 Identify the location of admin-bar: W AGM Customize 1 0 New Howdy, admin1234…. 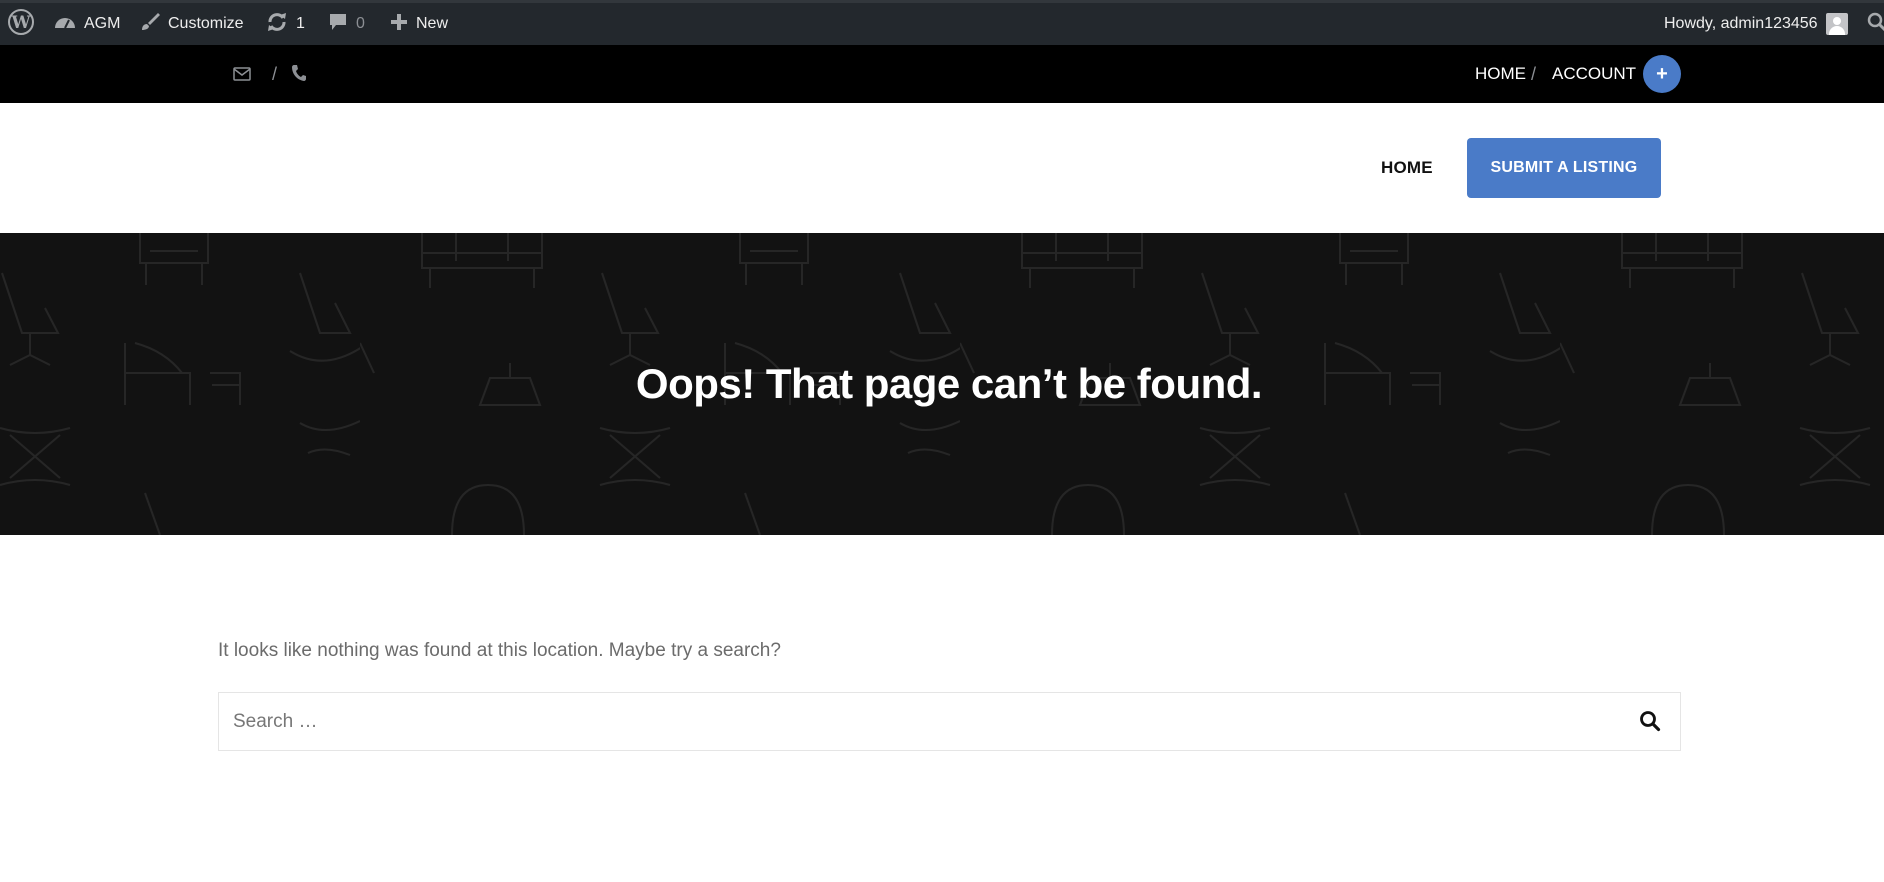
(942, 22).